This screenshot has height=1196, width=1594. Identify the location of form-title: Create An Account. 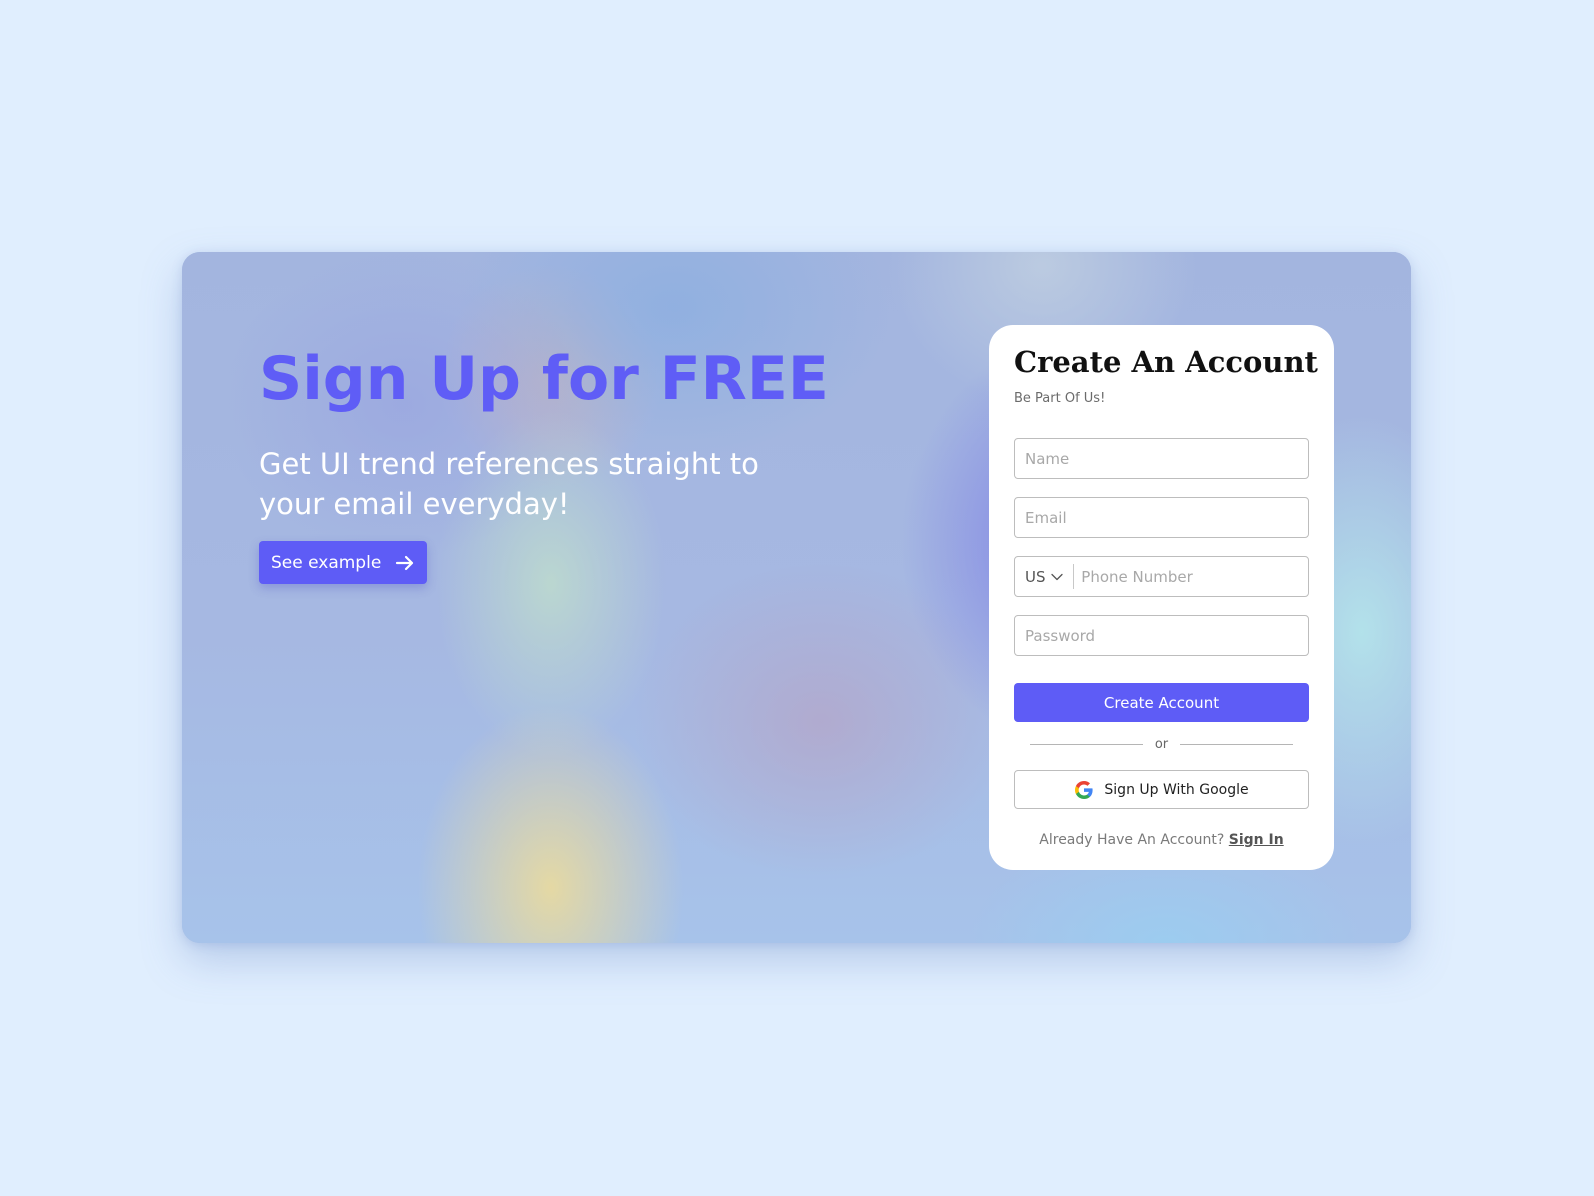
(1166, 362).